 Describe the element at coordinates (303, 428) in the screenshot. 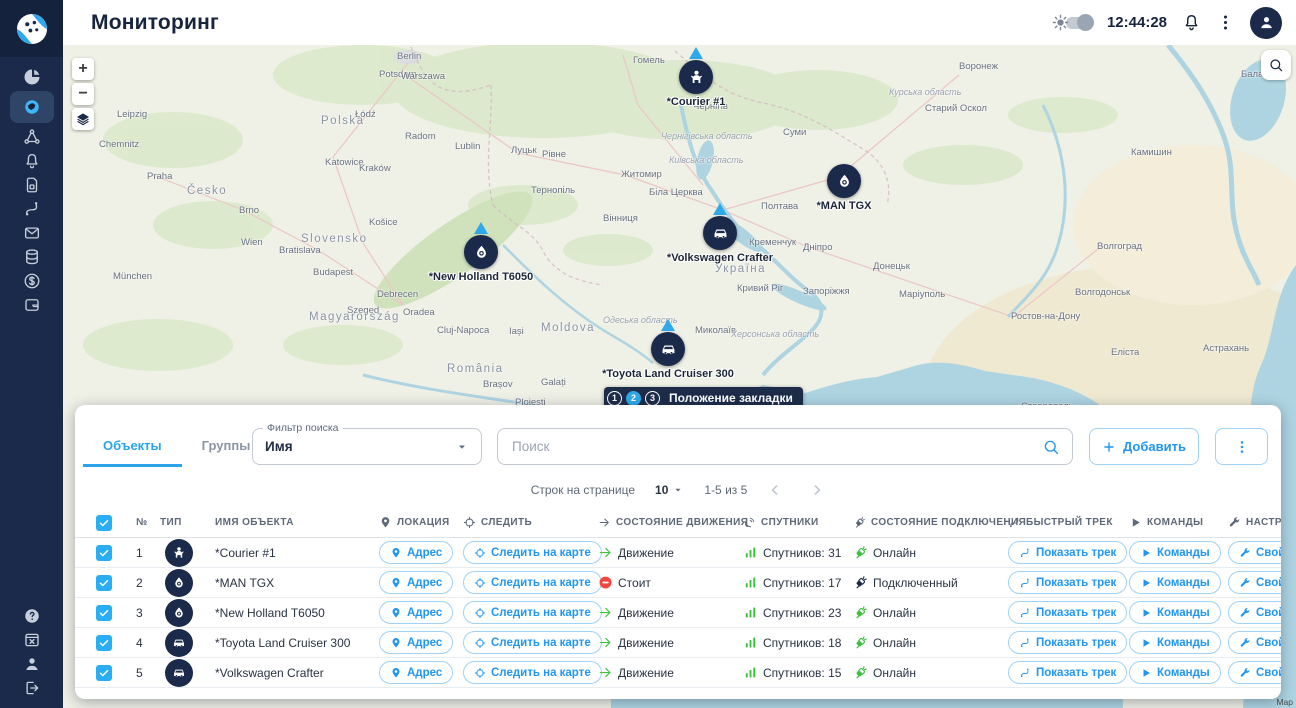

I see `filter-label: Фильтр поиска` at that location.